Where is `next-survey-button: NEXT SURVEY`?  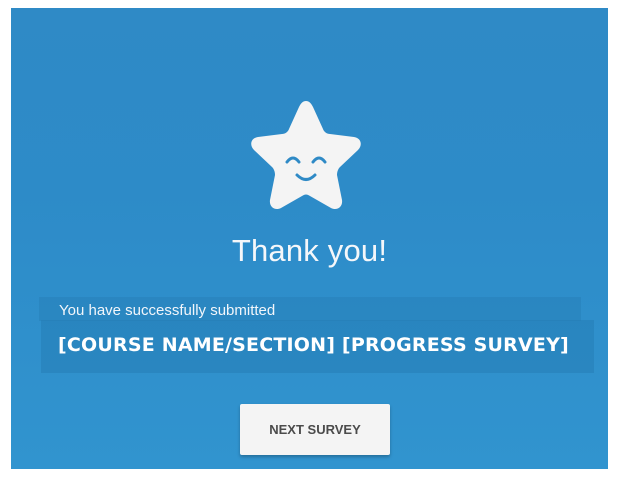
next-survey-button: NEXT SURVEY is located at coordinates (315, 429).